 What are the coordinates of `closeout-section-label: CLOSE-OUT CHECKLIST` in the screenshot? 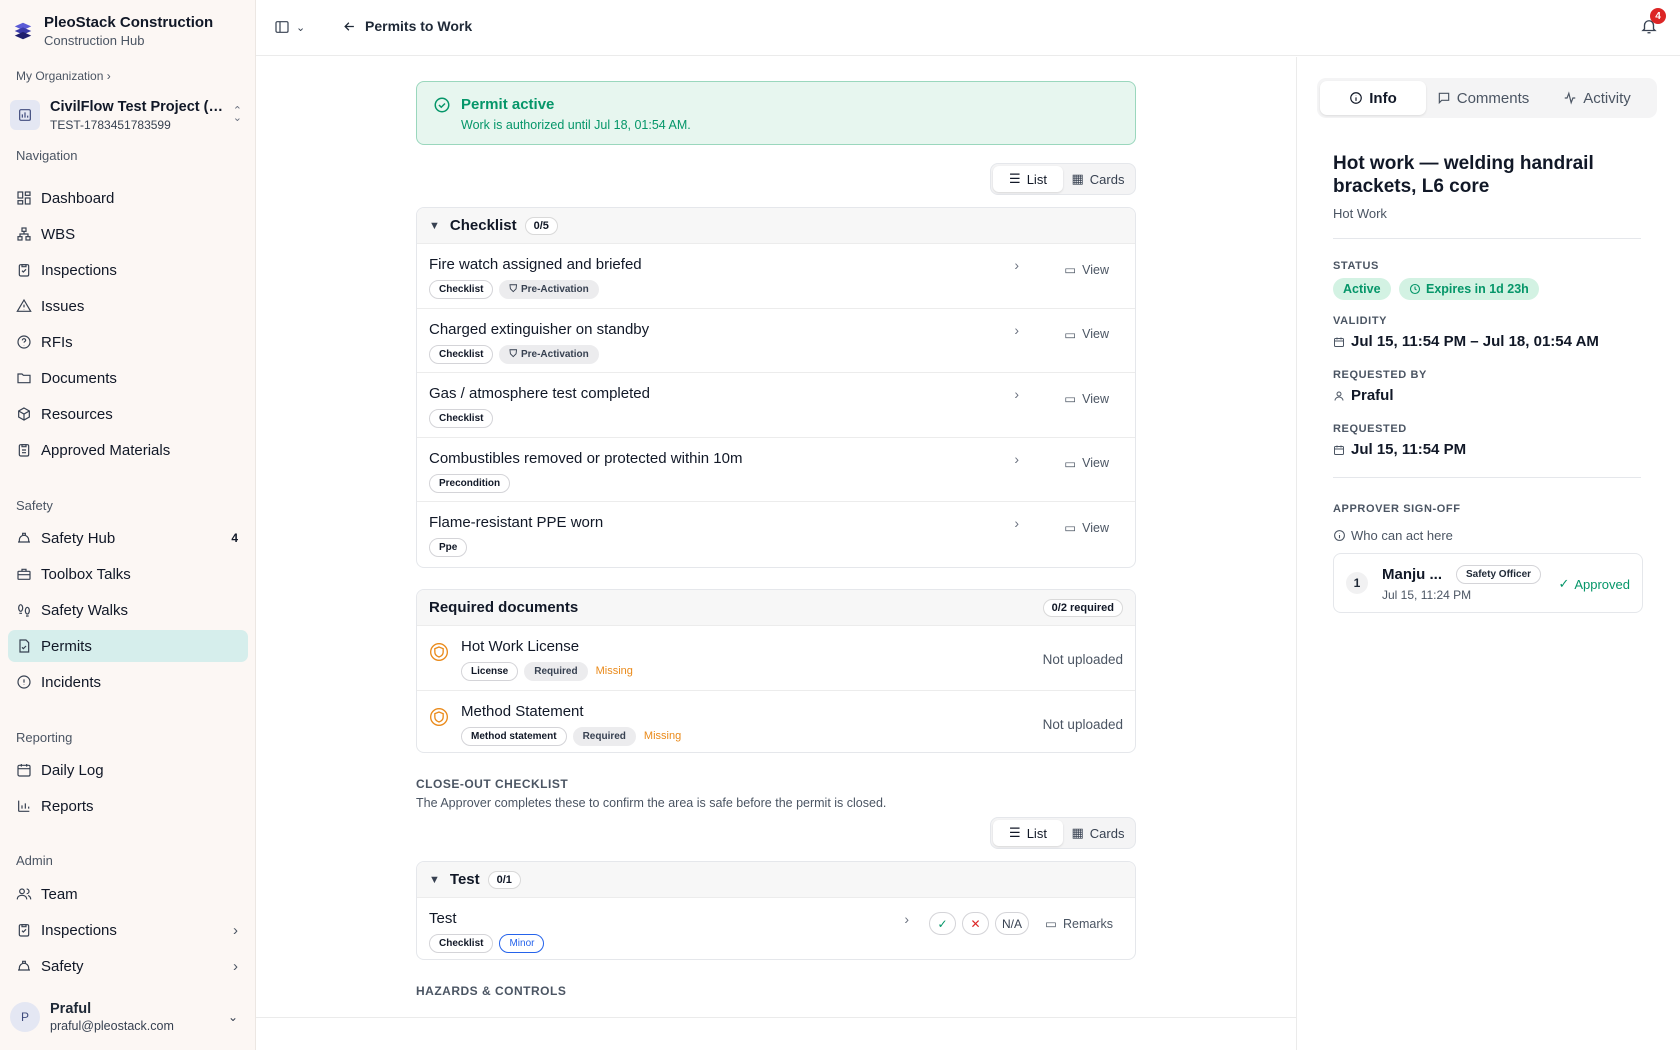 It's located at (492, 784).